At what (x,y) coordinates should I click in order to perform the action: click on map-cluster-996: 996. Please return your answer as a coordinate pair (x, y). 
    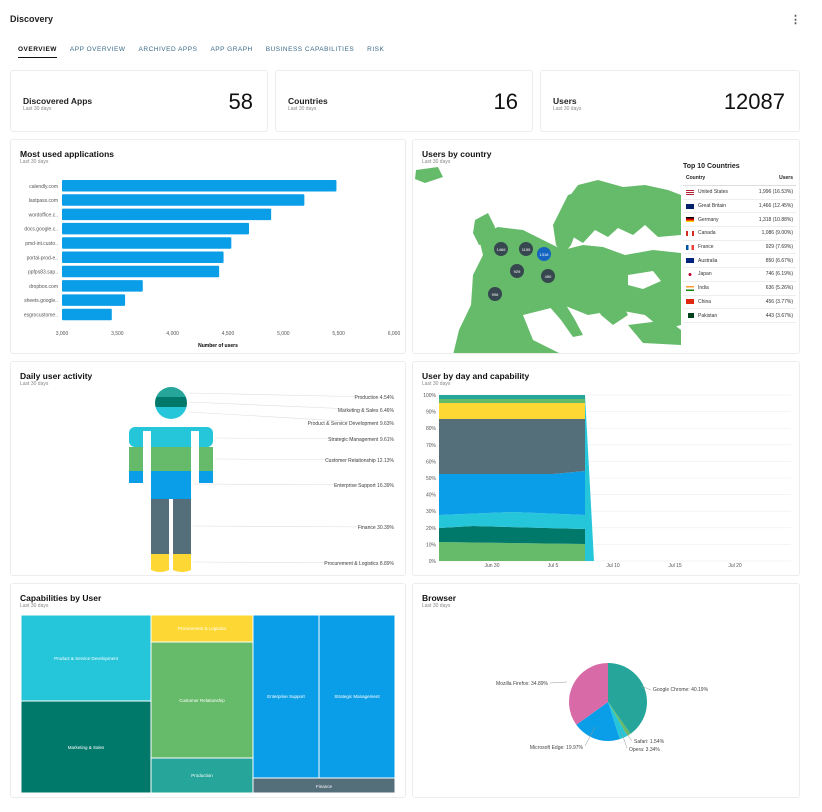
    Looking at the image, I should click on (495, 294).